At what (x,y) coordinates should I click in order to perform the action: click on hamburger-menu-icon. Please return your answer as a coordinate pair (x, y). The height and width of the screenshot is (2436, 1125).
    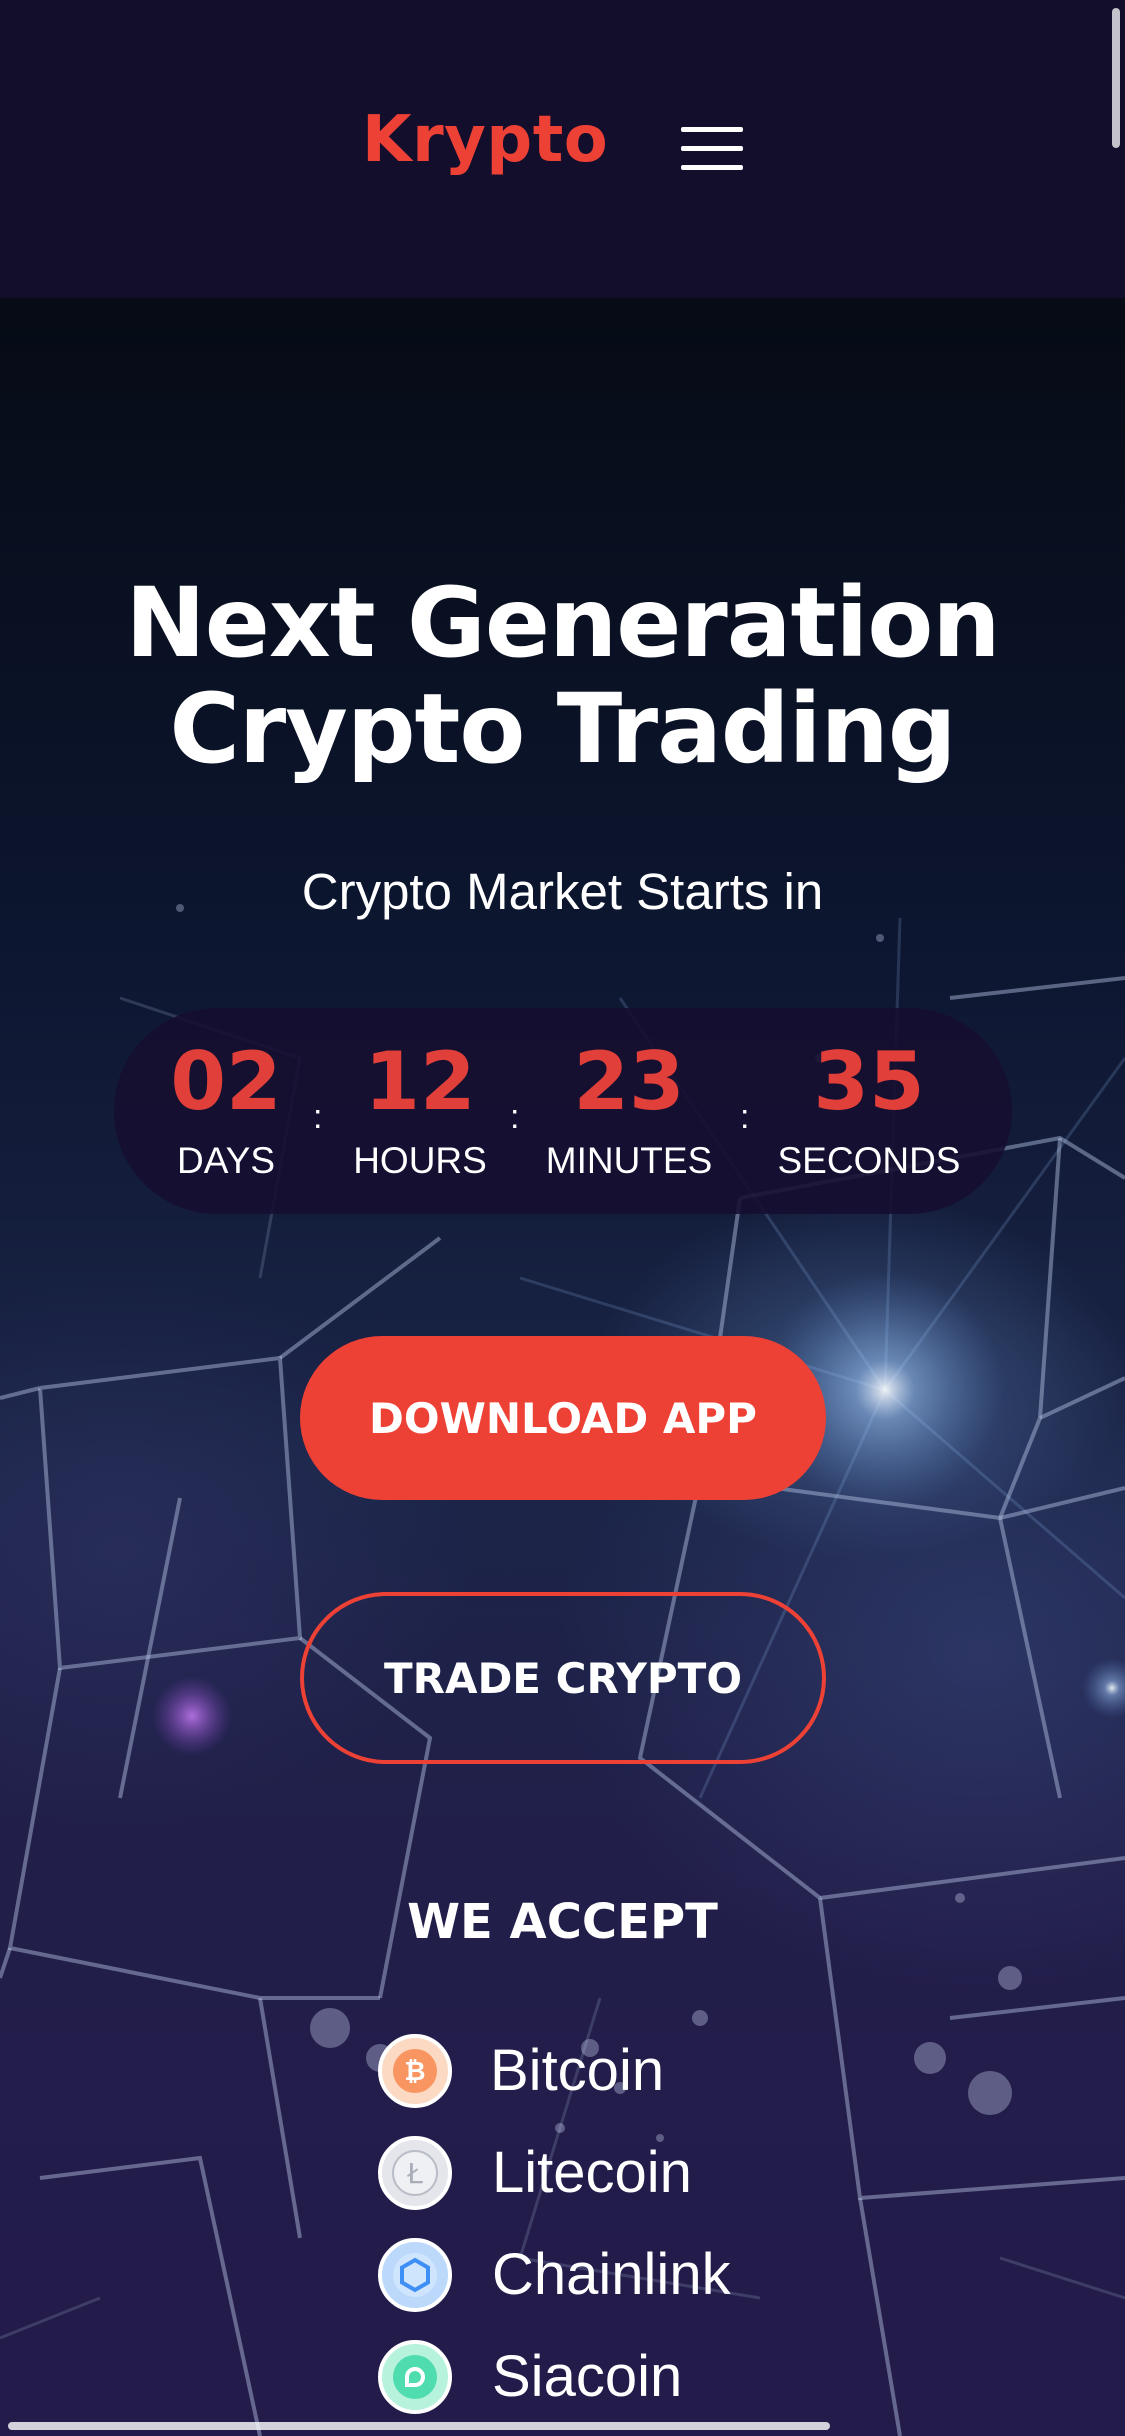
    Looking at the image, I should click on (712, 149).